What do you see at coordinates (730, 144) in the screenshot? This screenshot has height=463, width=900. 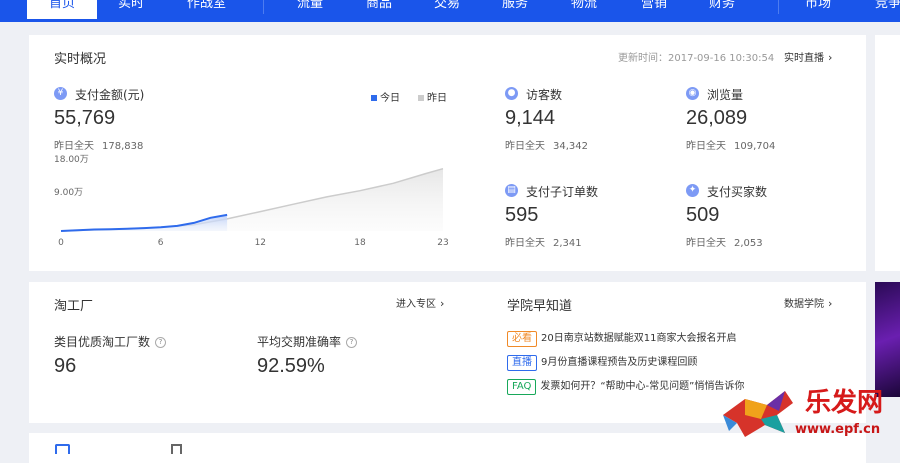 I see `pageviews-yesterday: 昨日全天 109,704` at bounding box center [730, 144].